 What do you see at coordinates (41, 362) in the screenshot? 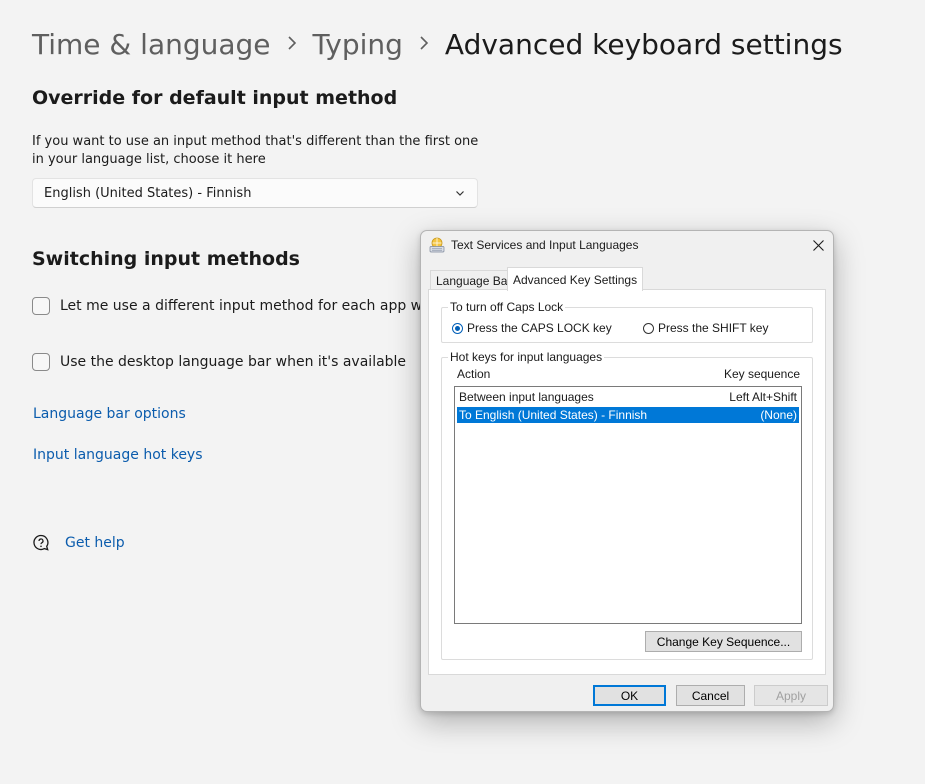
I see `desktop-language-bar-checkbox` at bounding box center [41, 362].